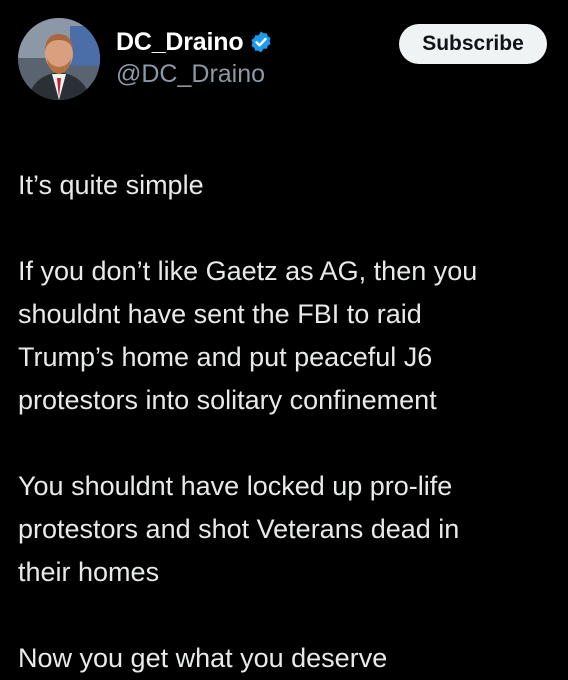 This screenshot has height=680, width=568. Describe the element at coordinates (285, 185) in the screenshot. I see `post-paragraph: It’s quite simple` at that location.